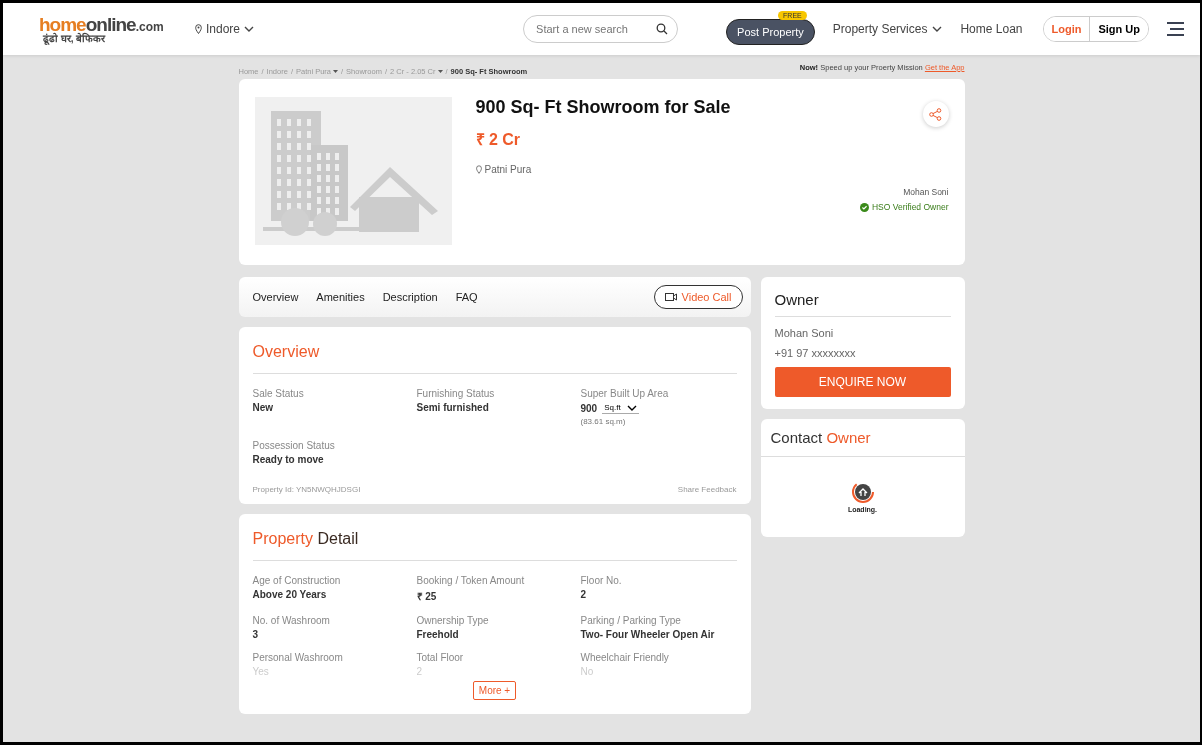 This screenshot has height=745, width=1202. Describe the element at coordinates (453, 620) in the screenshot. I see `field-label: Ownership Type` at that location.